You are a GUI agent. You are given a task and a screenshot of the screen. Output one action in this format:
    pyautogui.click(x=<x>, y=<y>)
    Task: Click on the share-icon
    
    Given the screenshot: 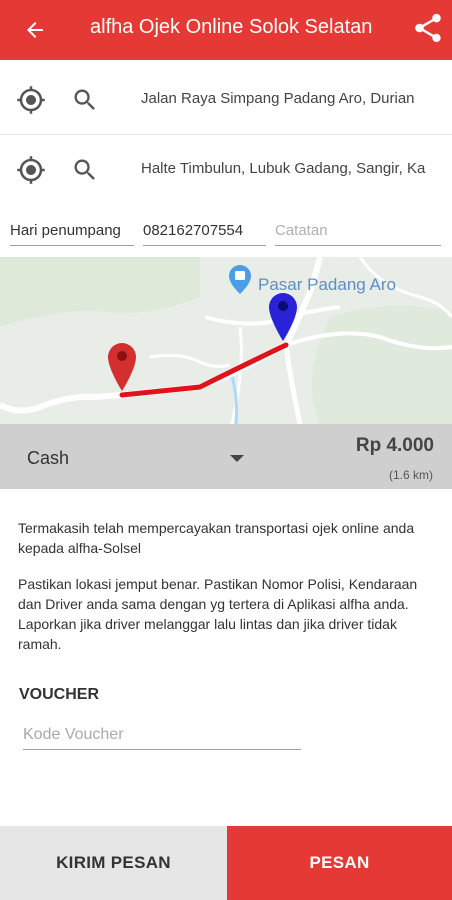 What is the action you would take?
    pyautogui.click(x=428, y=28)
    